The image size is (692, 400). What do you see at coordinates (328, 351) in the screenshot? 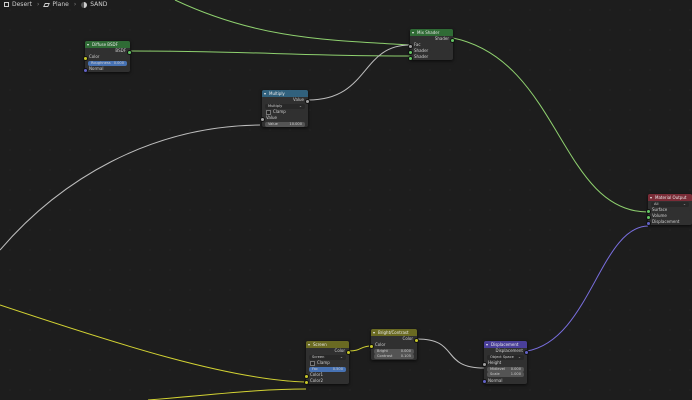
I see `socket-row-color-out: Color` at bounding box center [328, 351].